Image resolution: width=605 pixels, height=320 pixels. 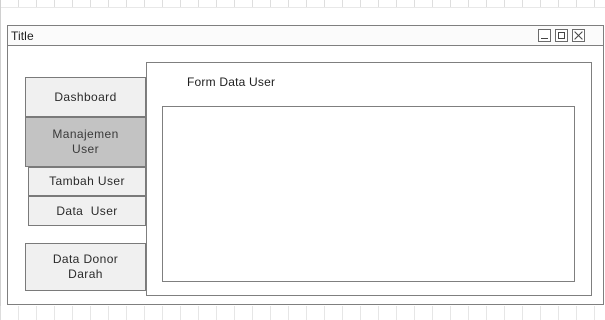 I want to click on sidebar-item-label: Data User, so click(x=87, y=210).